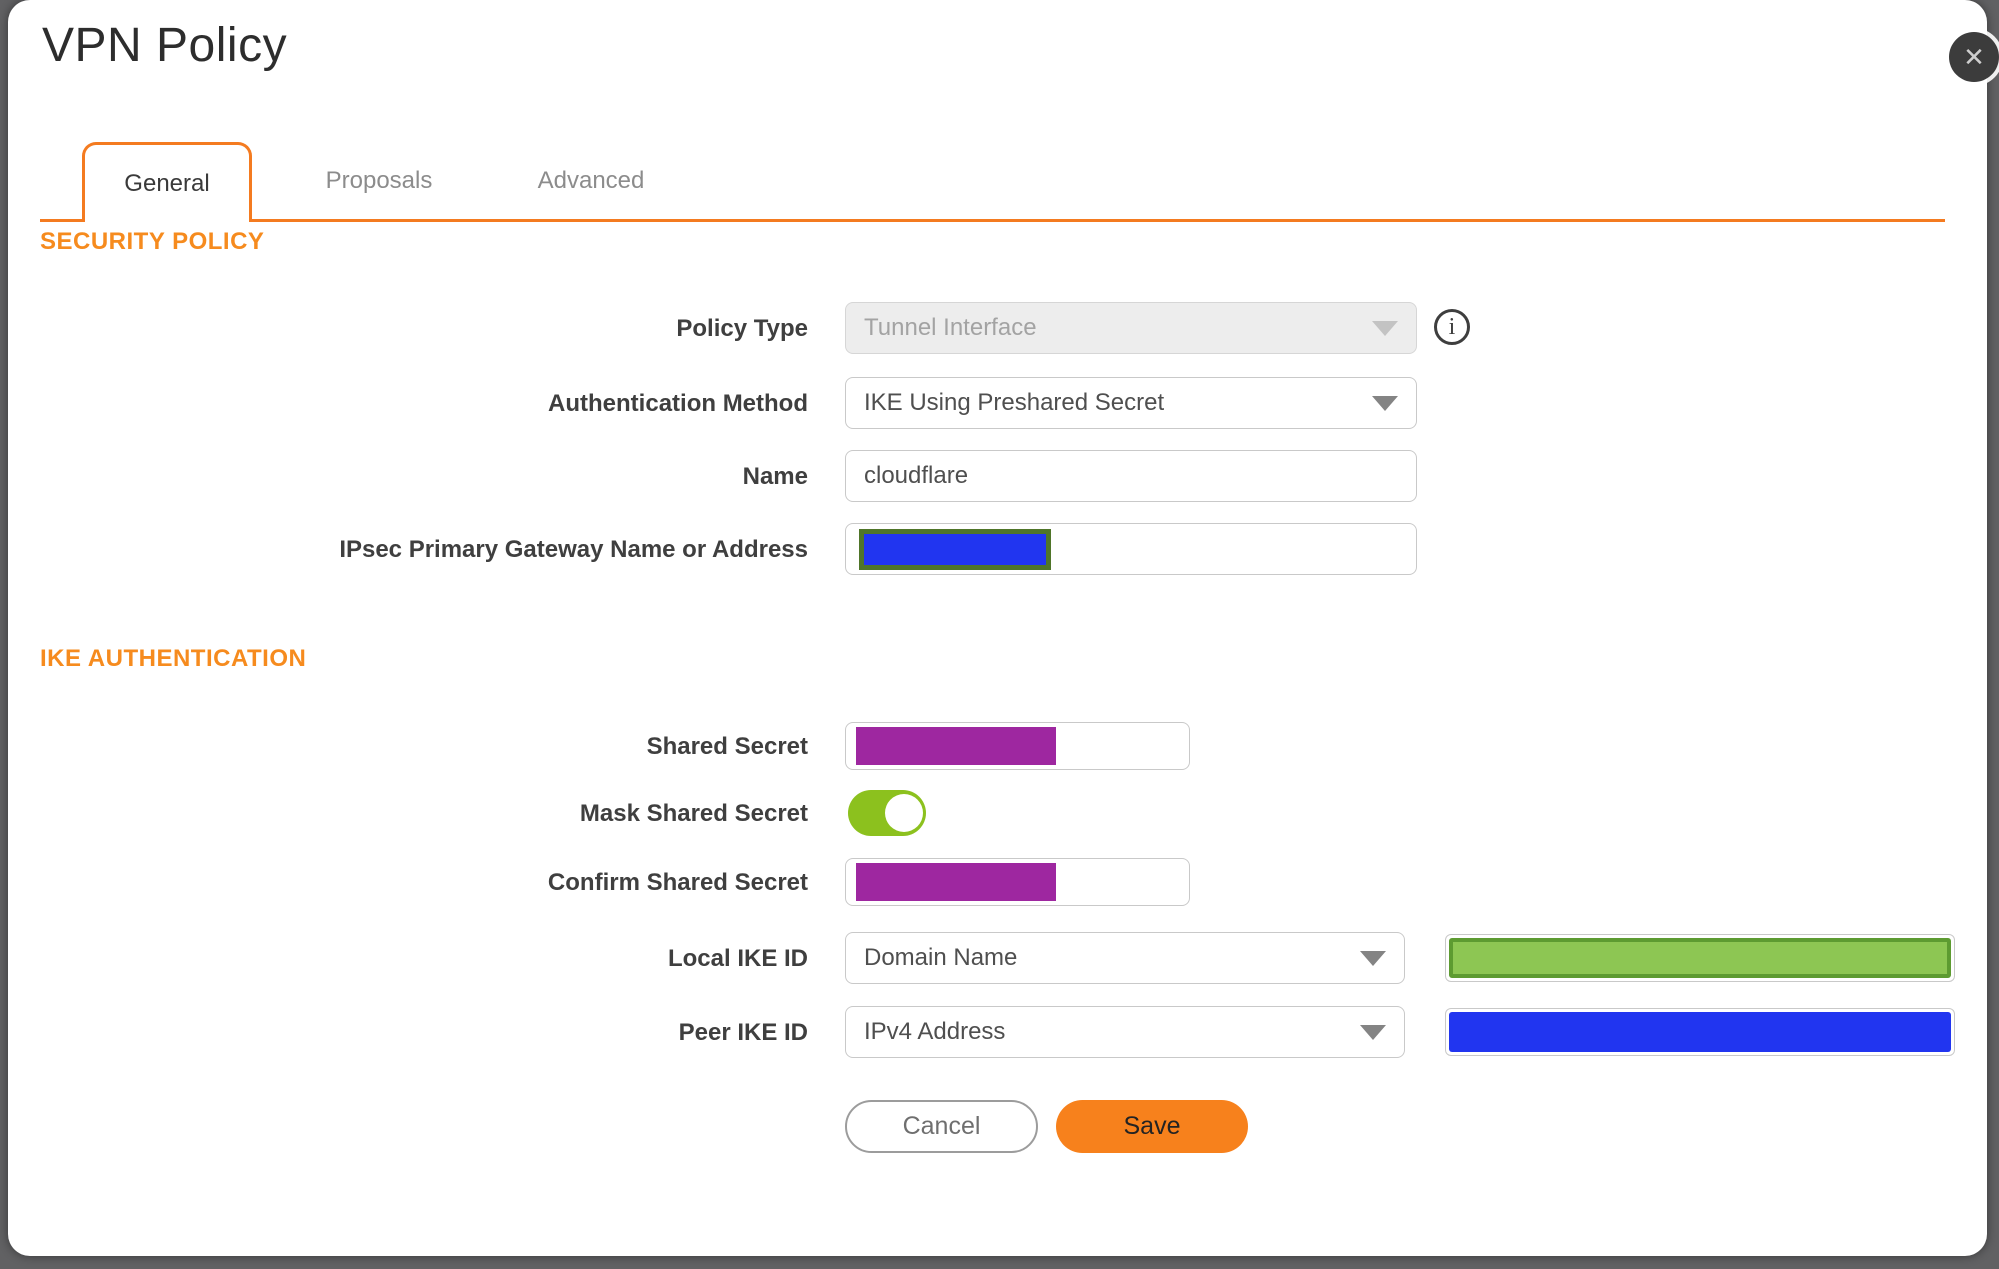 The image size is (1999, 1269). What do you see at coordinates (1131, 328) in the screenshot?
I see `policy-type-select: Tunnel Interface` at bounding box center [1131, 328].